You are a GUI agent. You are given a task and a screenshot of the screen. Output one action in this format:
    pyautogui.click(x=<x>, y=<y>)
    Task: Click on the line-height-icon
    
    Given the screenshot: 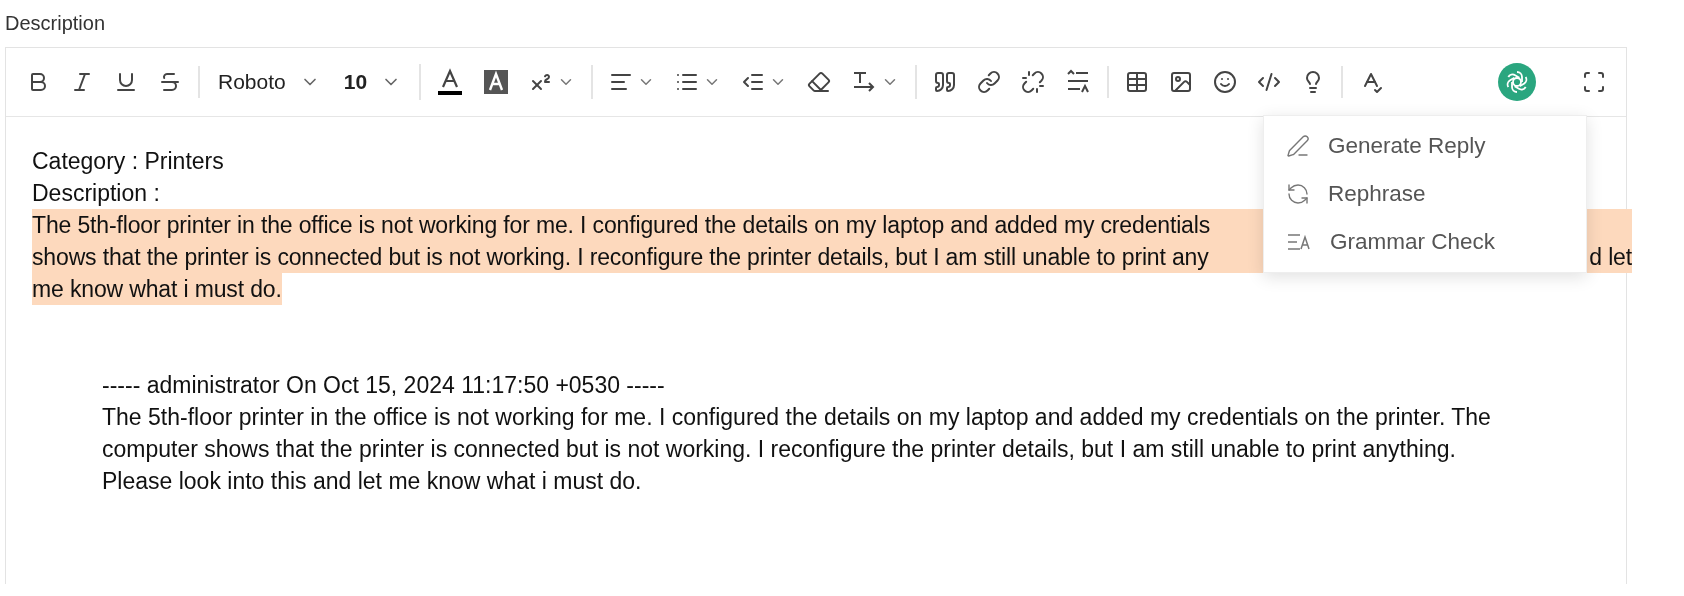 What is the action you would take?
    pyautogui.click(x=1078, y=82)
    